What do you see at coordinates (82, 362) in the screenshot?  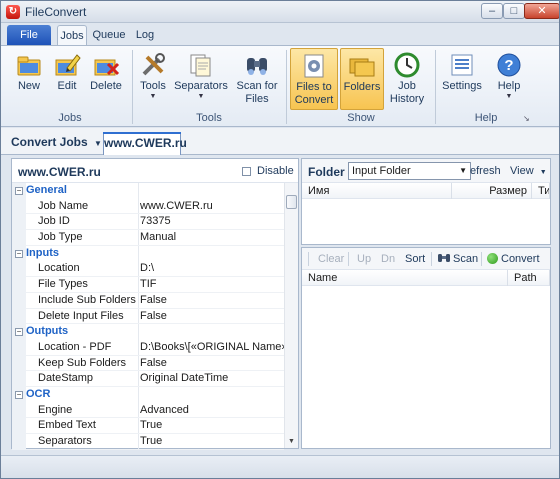 I see `property-name: Keep Sub Folders` at bounding box center [82, 362].